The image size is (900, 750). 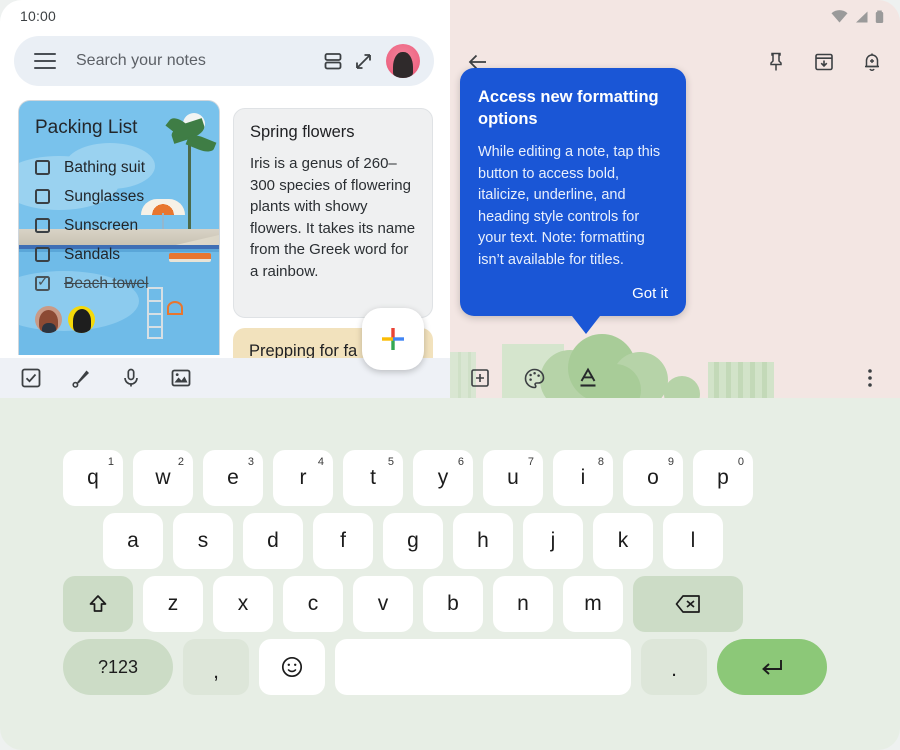 I want to click on status-bar-icons, so click(x=857, y=17).